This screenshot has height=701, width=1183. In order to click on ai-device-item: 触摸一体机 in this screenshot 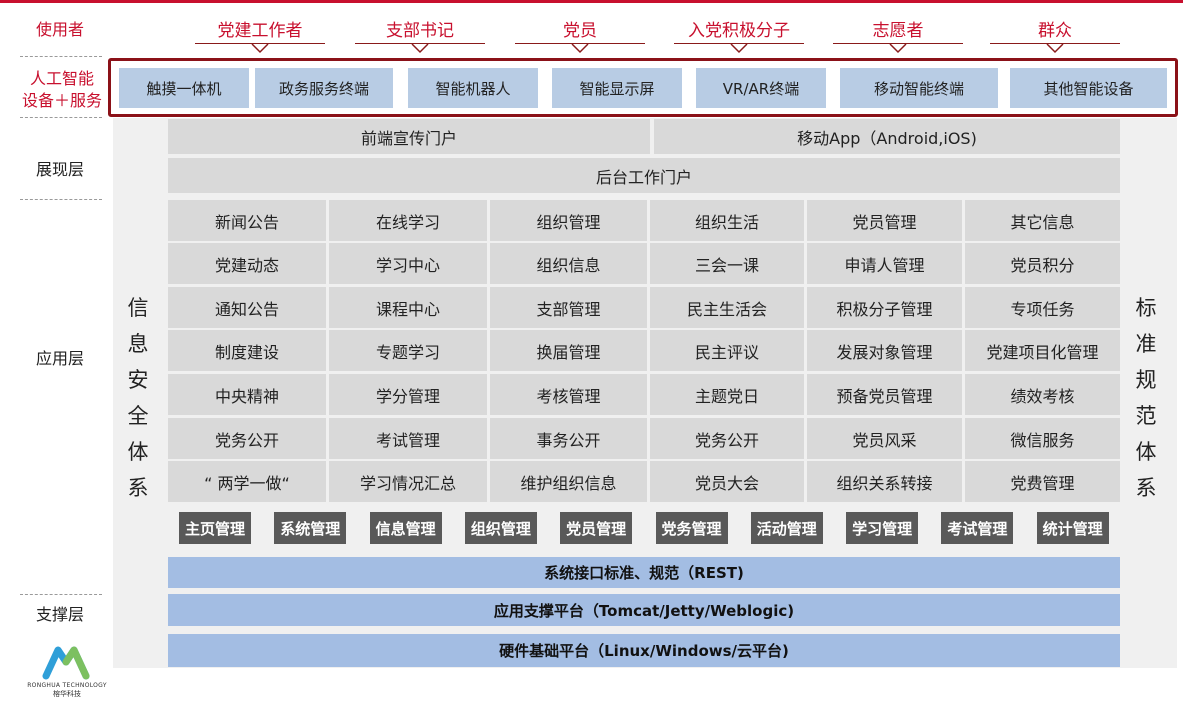, I will do `click(184, 88)`.